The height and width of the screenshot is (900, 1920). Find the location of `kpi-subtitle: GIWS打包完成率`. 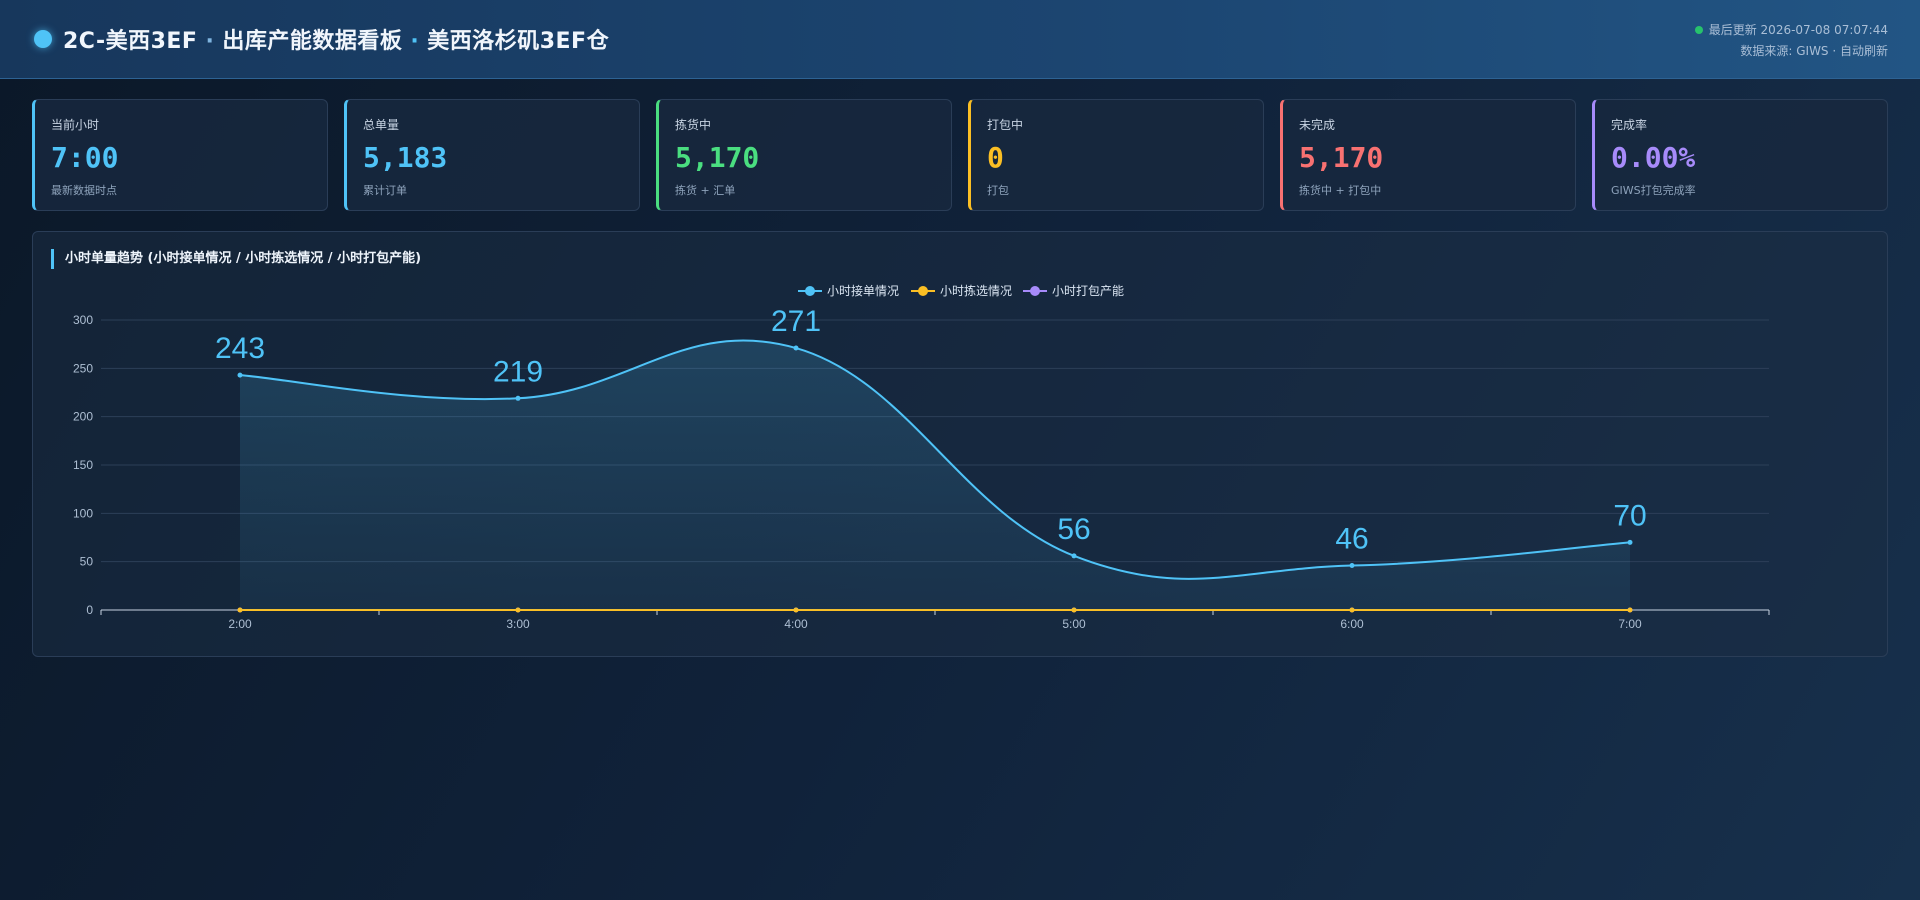

kpi-subtitle: GIWS打包完成率 is located at coordinates (1653, 190).